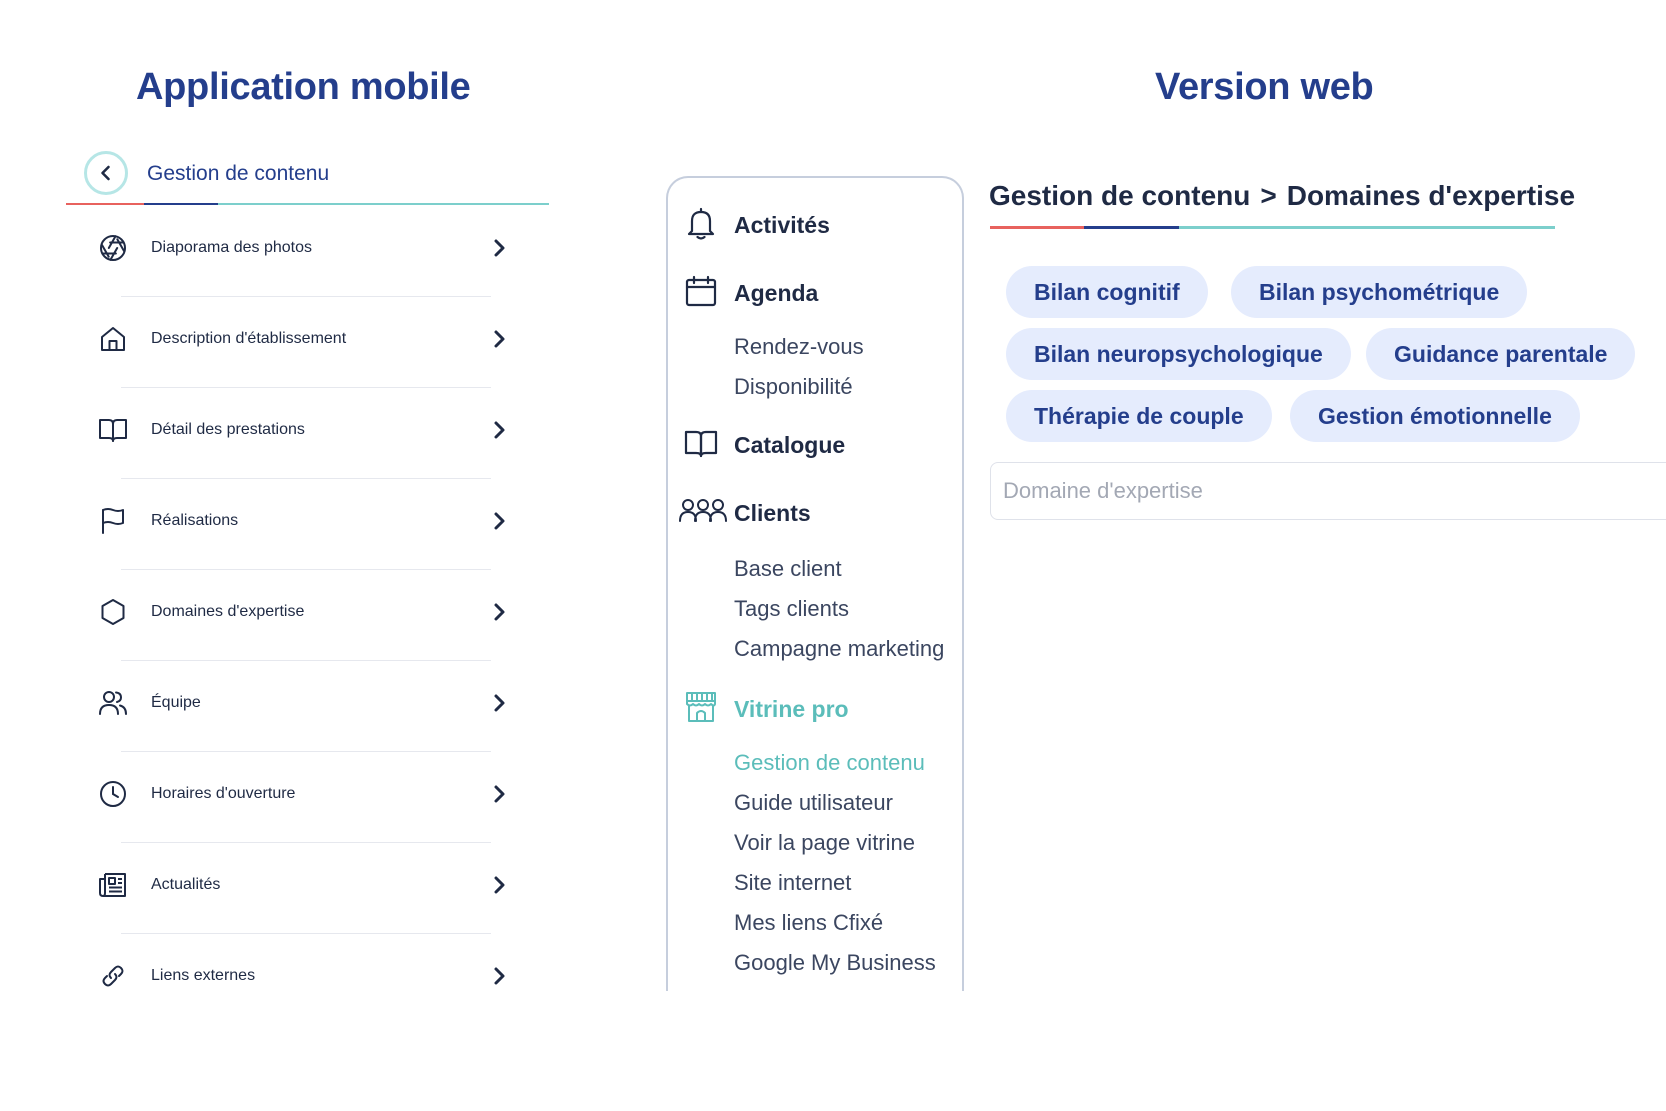 The height and width of the screenshot is (1111, 1666). Describe the element at coordinates (113, 885) in the screenshot. I see `newspaper-icon` at that location.